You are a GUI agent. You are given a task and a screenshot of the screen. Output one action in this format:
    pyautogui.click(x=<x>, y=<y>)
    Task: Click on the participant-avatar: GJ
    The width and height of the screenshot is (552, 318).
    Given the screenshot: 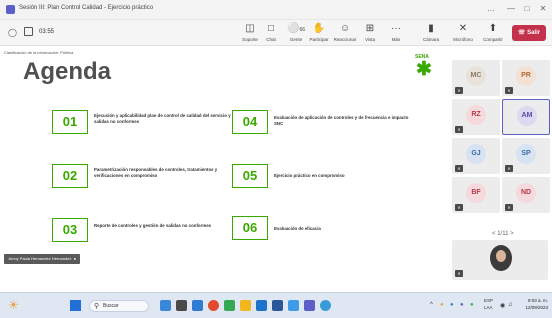 What is the action you would take?
    pyautogui.click(x=476, y=154)
    